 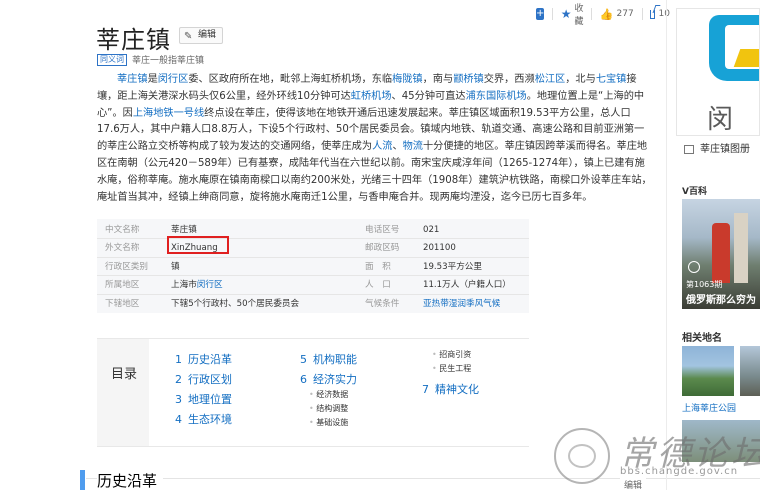 I want to click on info-value: 上海市闵行区, so click(x=197, y=285).